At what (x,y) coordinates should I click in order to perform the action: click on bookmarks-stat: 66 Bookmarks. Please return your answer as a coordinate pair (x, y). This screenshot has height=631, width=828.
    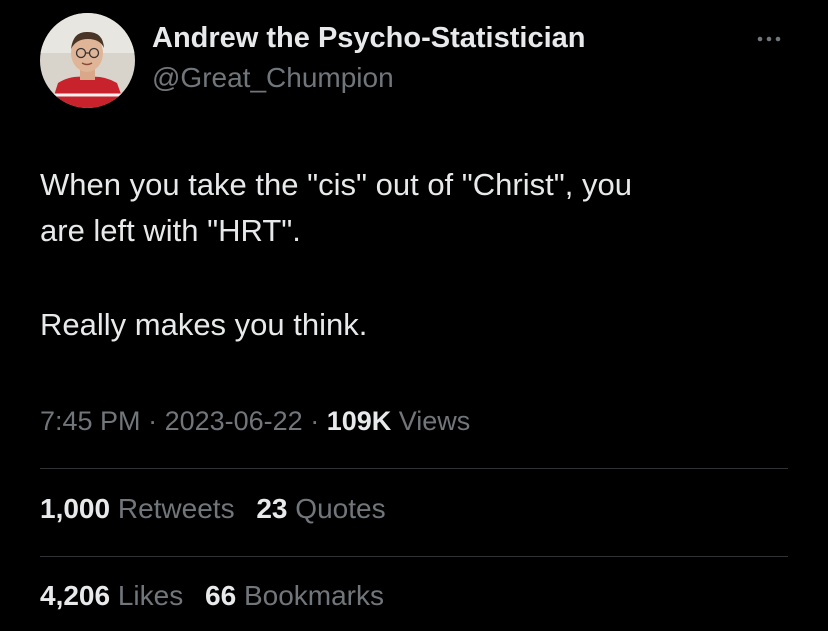
    Looking at the image, I should click on (294, 596).